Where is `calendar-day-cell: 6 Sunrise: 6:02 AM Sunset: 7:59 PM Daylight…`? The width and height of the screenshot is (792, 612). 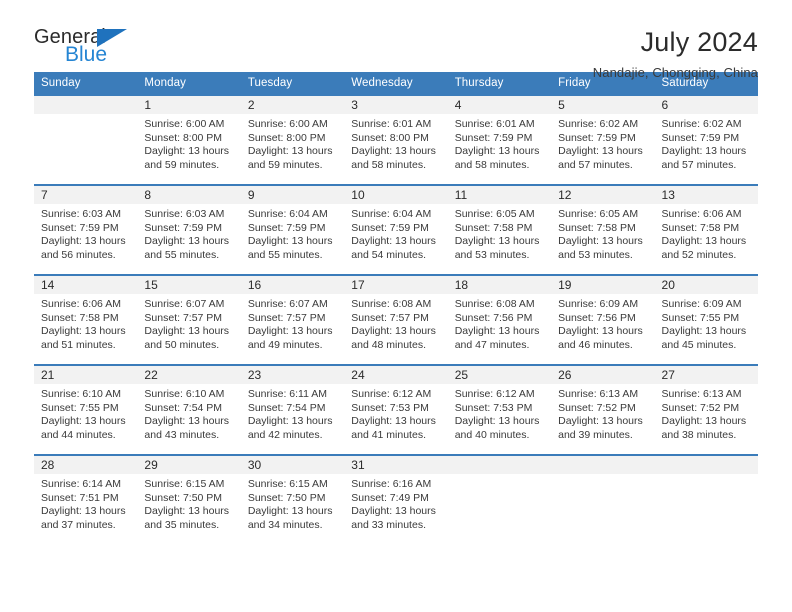 calendar-day-cell: 6 Sunrise: 6:02 AM Sunset: 7:59 PM Daylight… is located at coordinates (706, 139).